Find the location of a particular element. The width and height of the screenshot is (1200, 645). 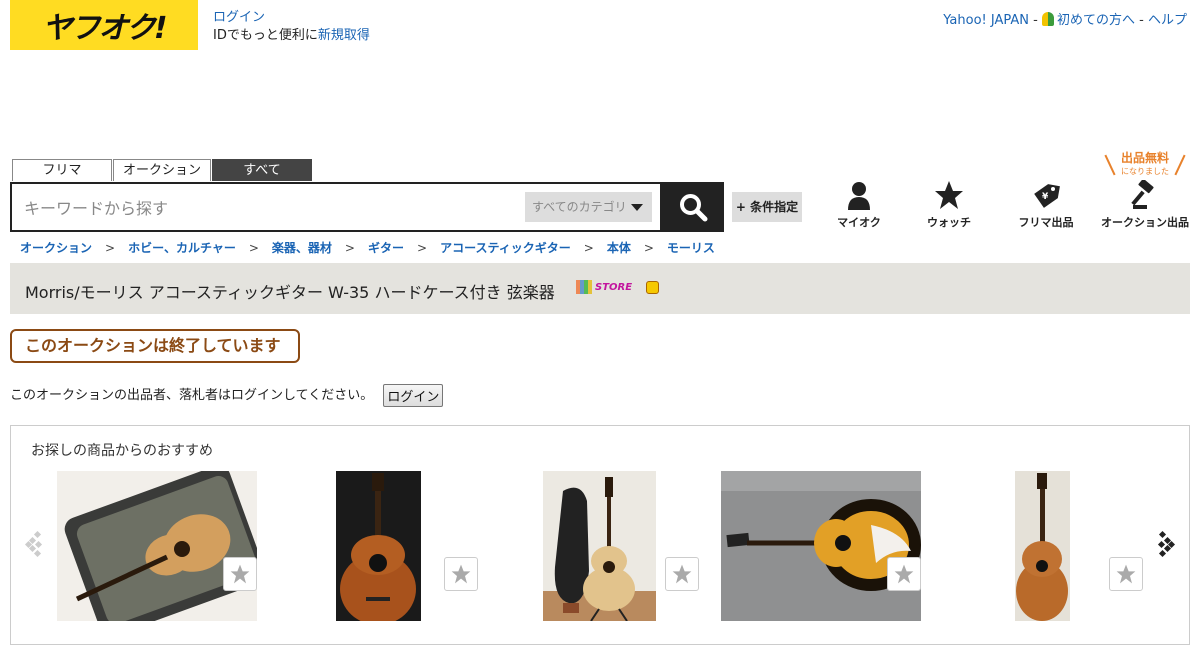

flea-sell-button: ¥ フリマ出品 is located at coordinates (1046, 205).